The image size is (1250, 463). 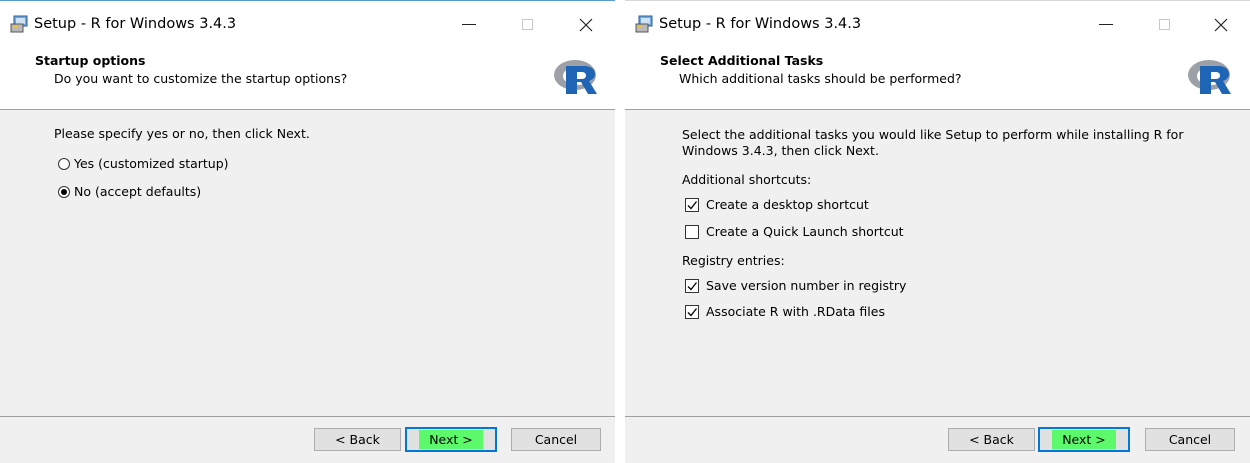 What do you see at coordinates (806, 285) in the screenshot?
I see `checkbox-label: Save version number in registry` at bounding box center [806, 285].